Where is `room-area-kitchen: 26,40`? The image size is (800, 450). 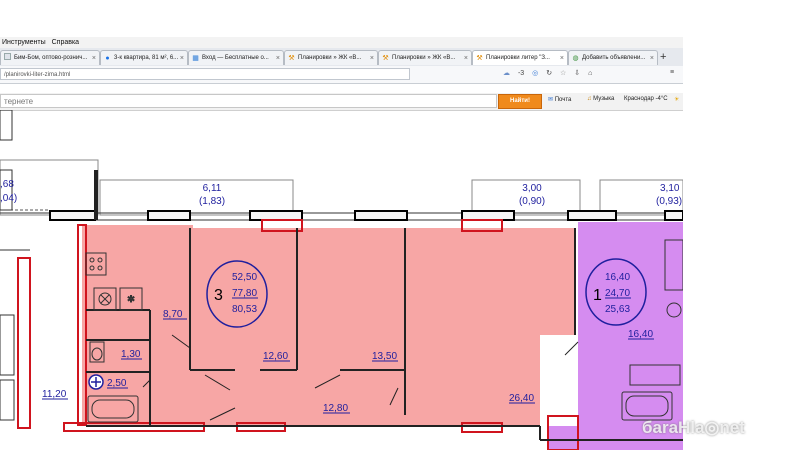 room-area-kitchen: 26,40 is located at coordinates (521, 398).